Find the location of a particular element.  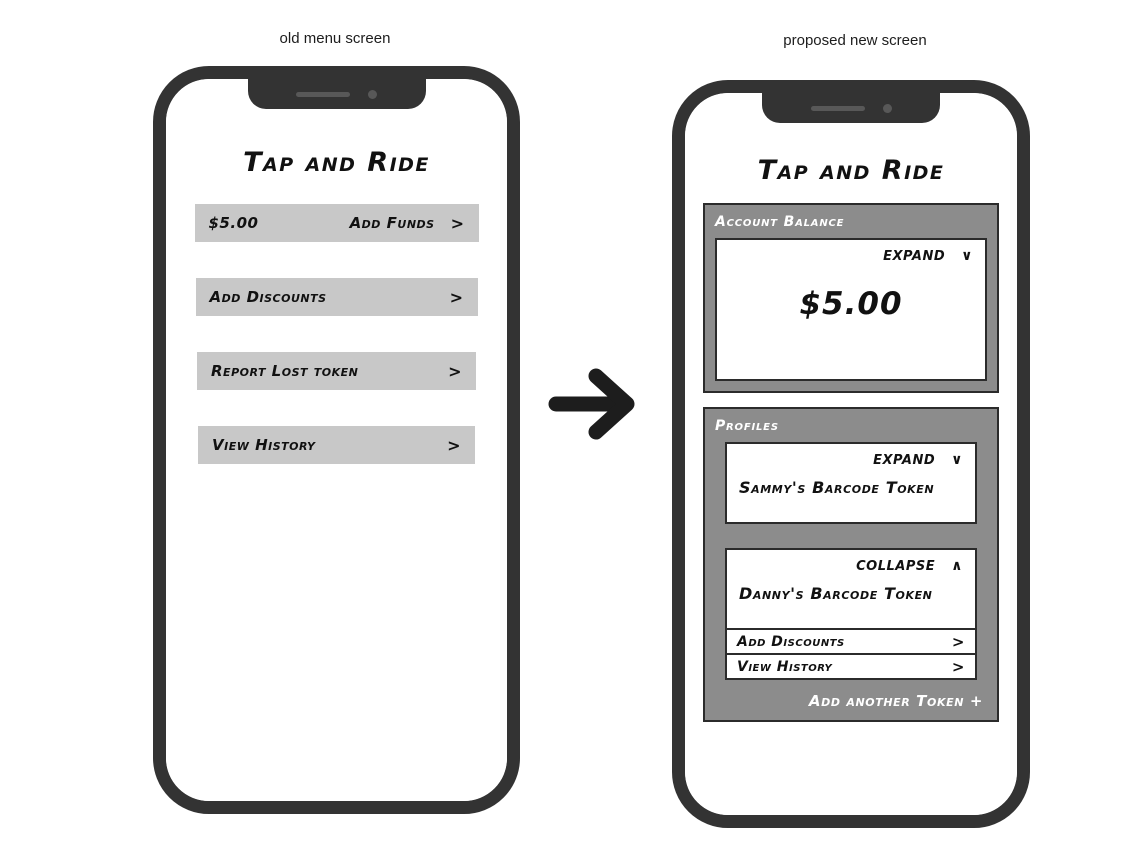

menu-item-view-history: View History > is located at coordinates (336, 445).